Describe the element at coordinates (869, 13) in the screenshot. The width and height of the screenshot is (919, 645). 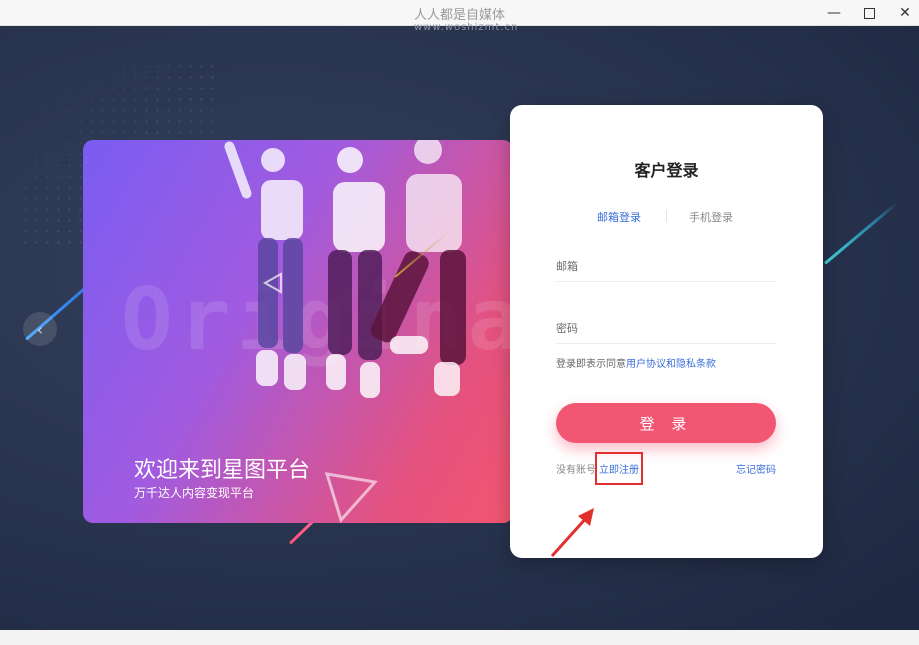
I see `maximize-icon` at that location.